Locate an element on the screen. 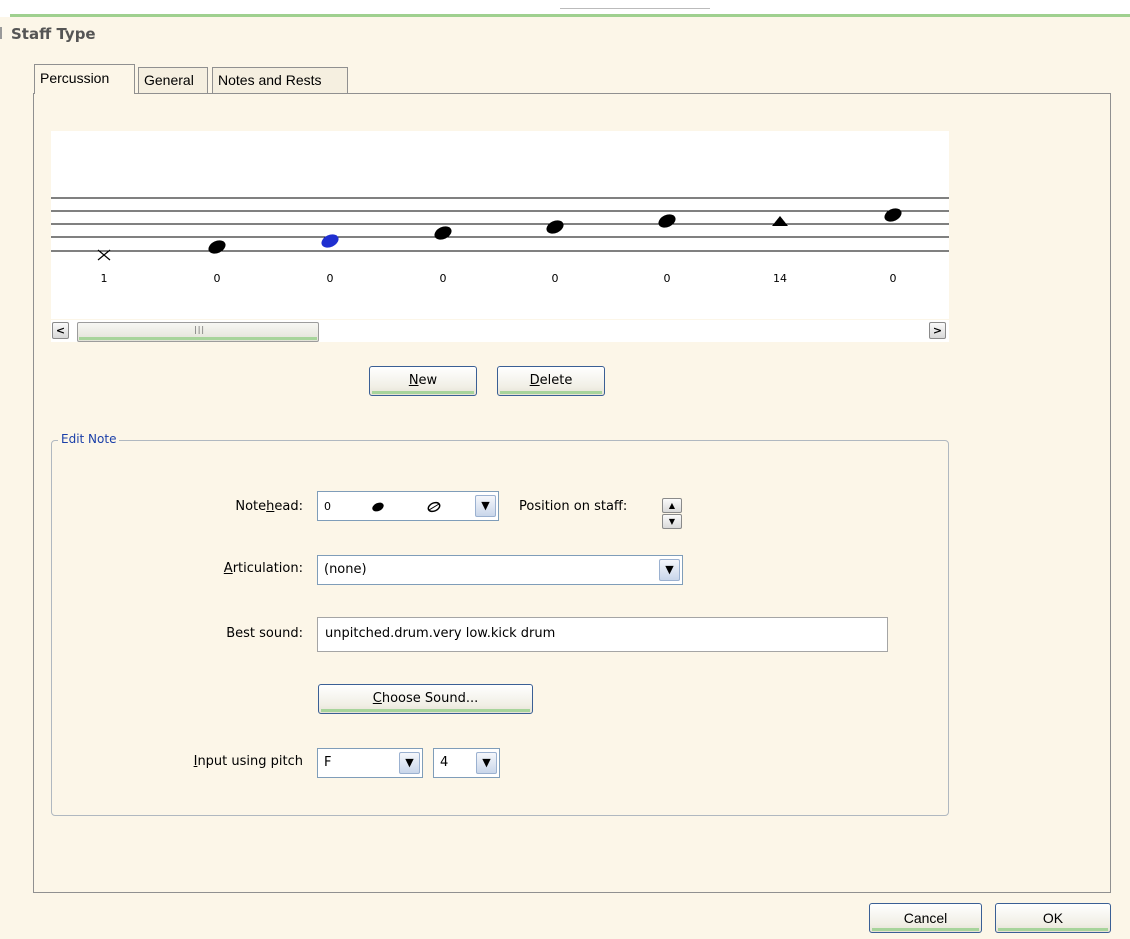 This screenshot has width=1130, height=939. selected-notehead is located at coordinates (329, 241).